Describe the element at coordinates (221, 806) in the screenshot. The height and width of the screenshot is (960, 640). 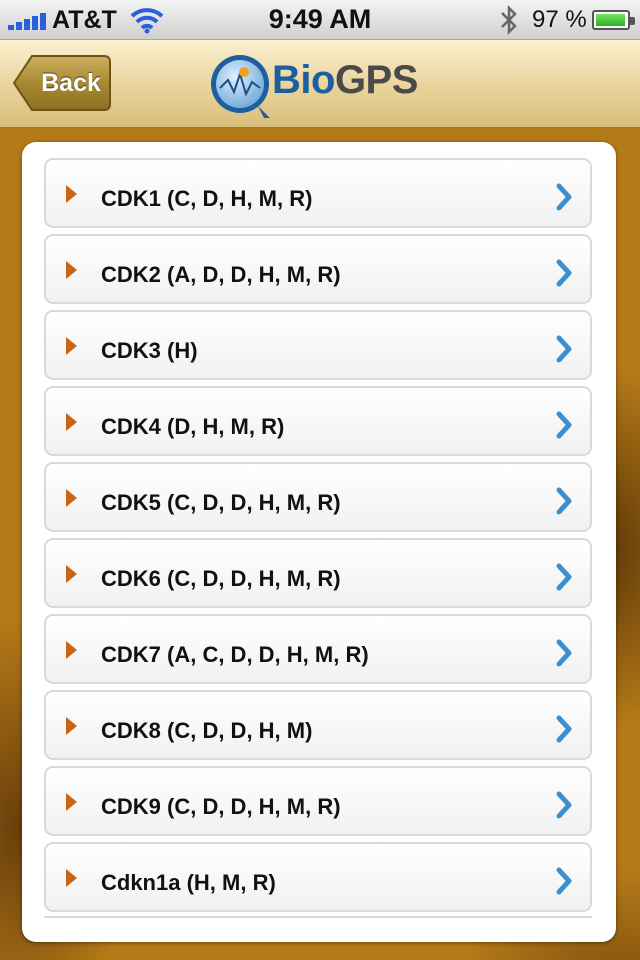
I see `list-item-label: CDK9 (C, D, D, H, M, R)` at that location.